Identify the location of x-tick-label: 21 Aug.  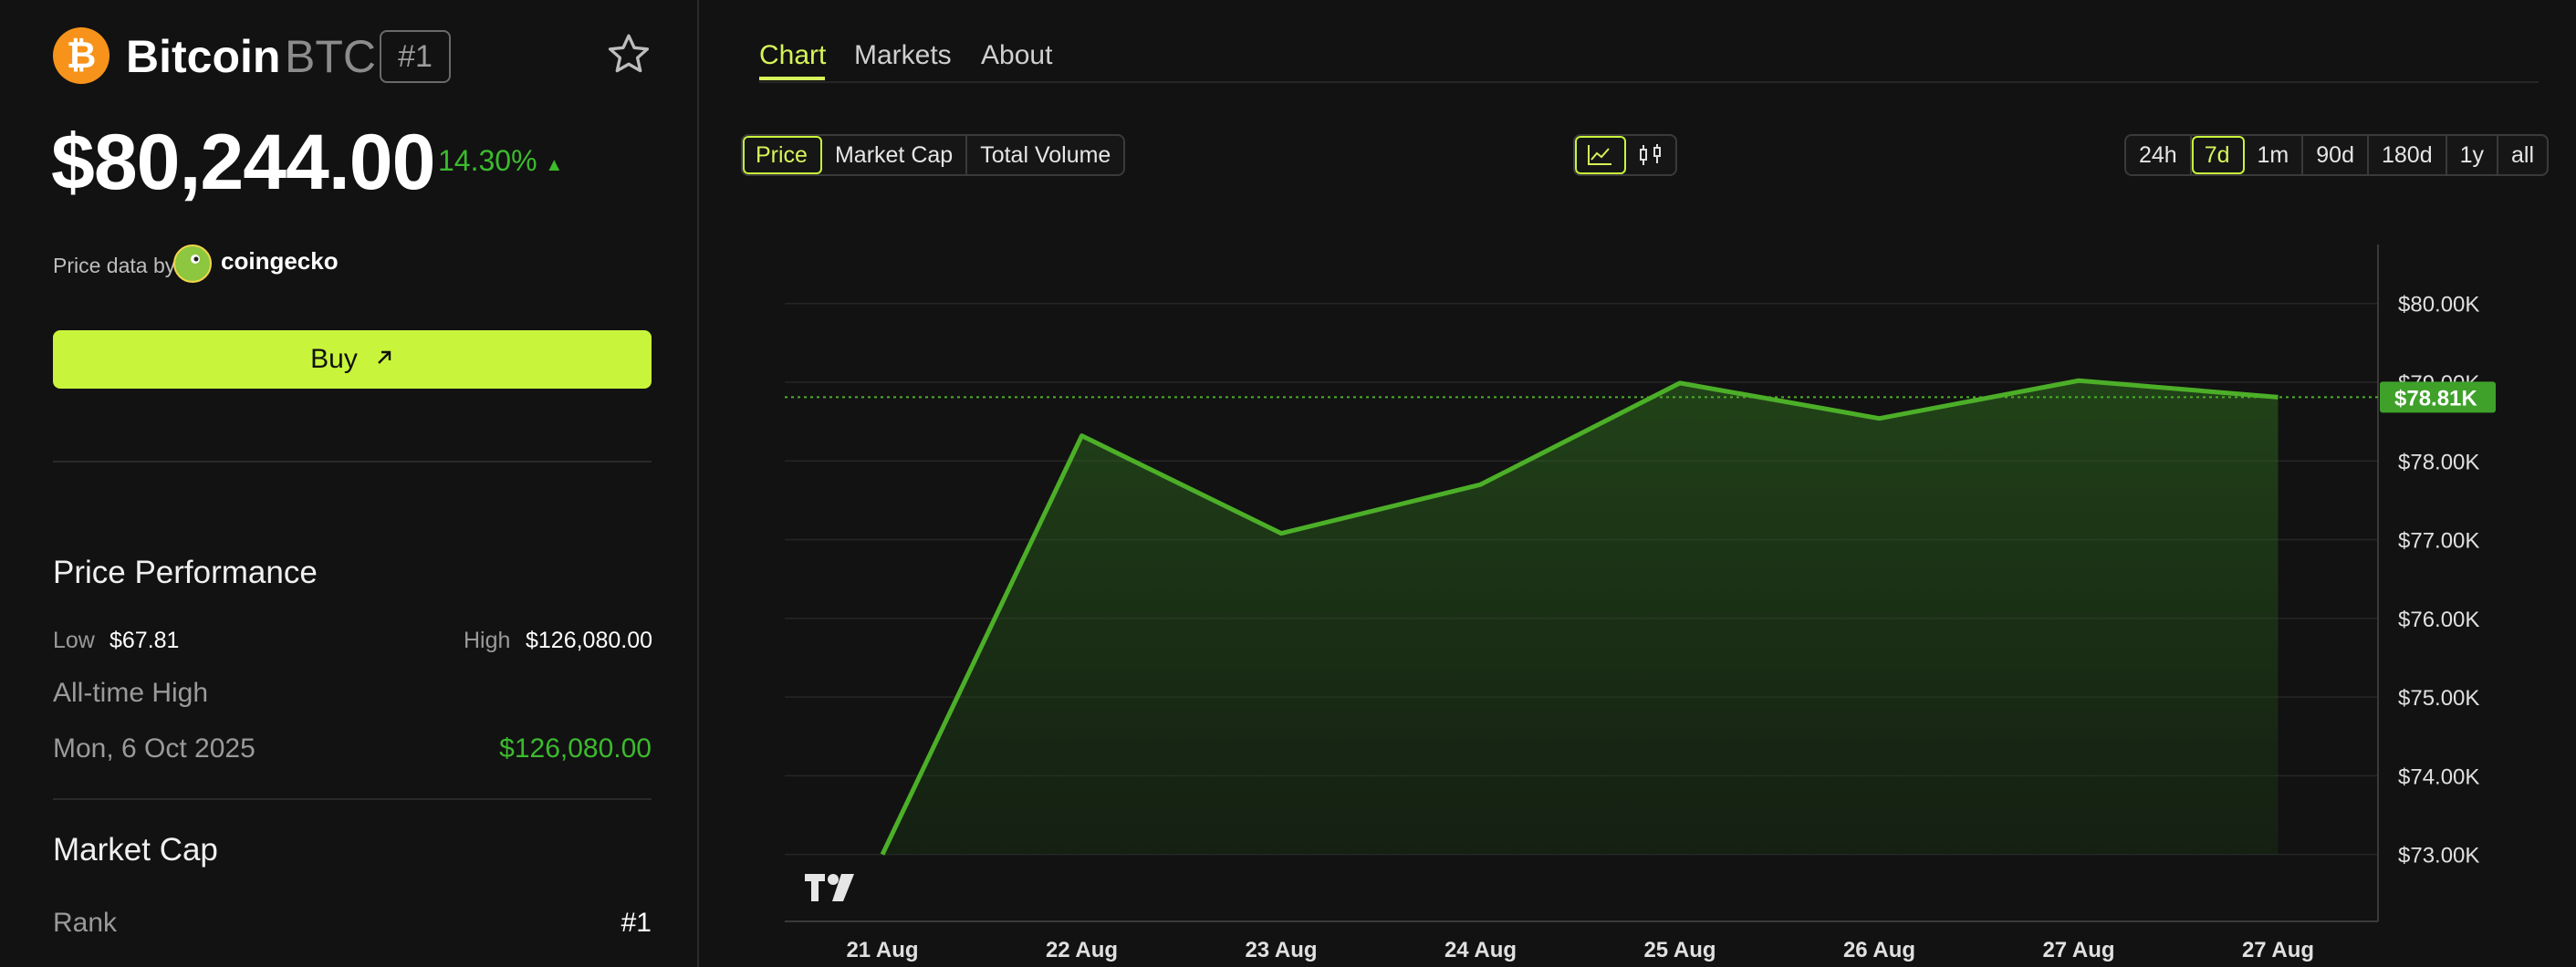
(882, 950).